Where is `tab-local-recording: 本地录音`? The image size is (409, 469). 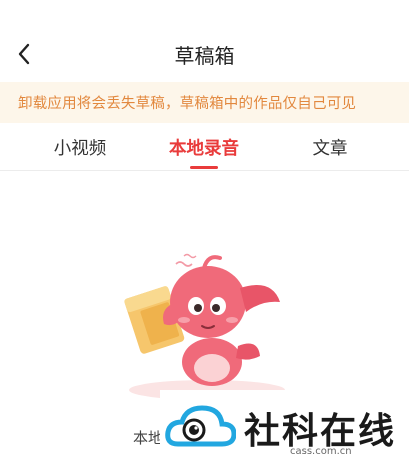 tab-local-recording: 本地录音 is located at coordinates (204, 147).